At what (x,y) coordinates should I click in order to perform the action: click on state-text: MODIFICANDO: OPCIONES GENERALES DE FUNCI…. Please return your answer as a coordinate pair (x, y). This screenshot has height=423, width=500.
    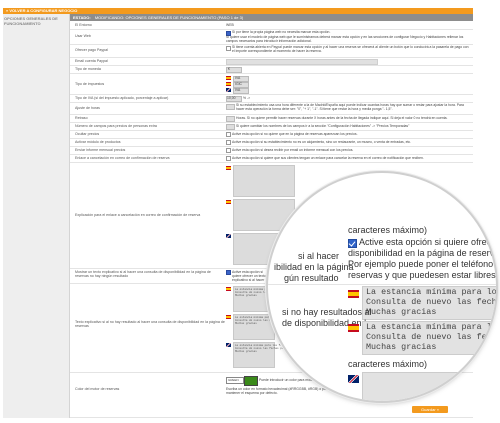
    Looking at the image, I should click on (169, 17).